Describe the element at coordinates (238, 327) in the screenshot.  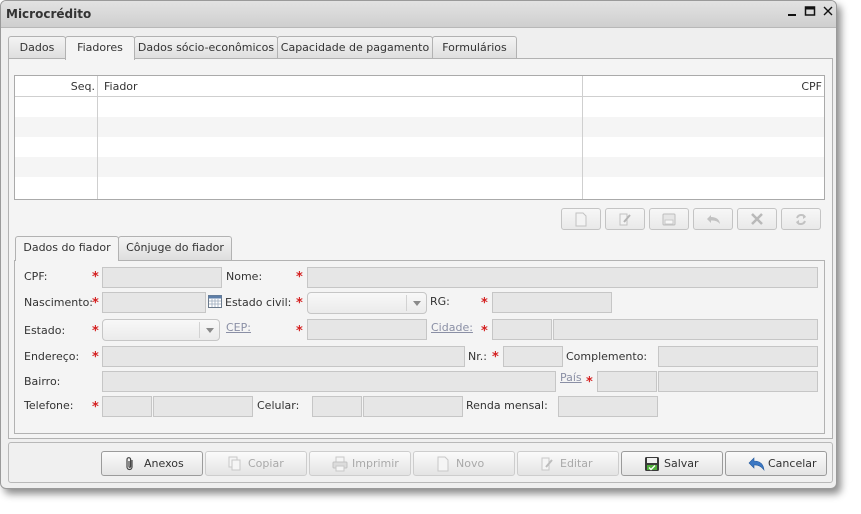
I see `cep-link: CEP:` at that location.